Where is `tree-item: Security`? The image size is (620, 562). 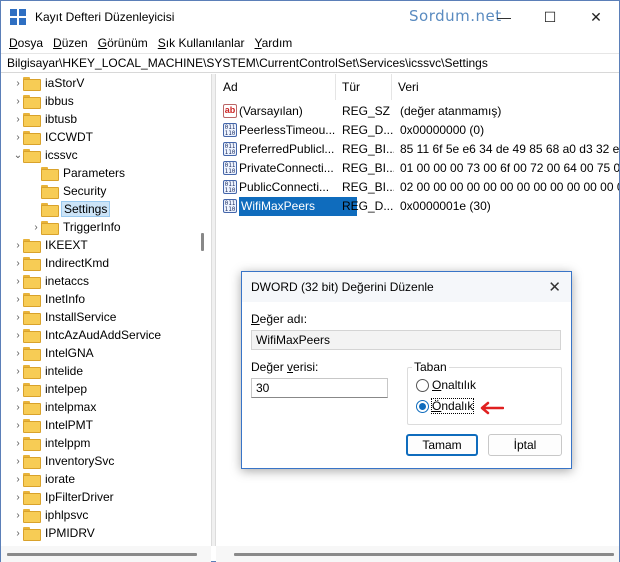 tree-item: Security is located at coordinates (69, 191).